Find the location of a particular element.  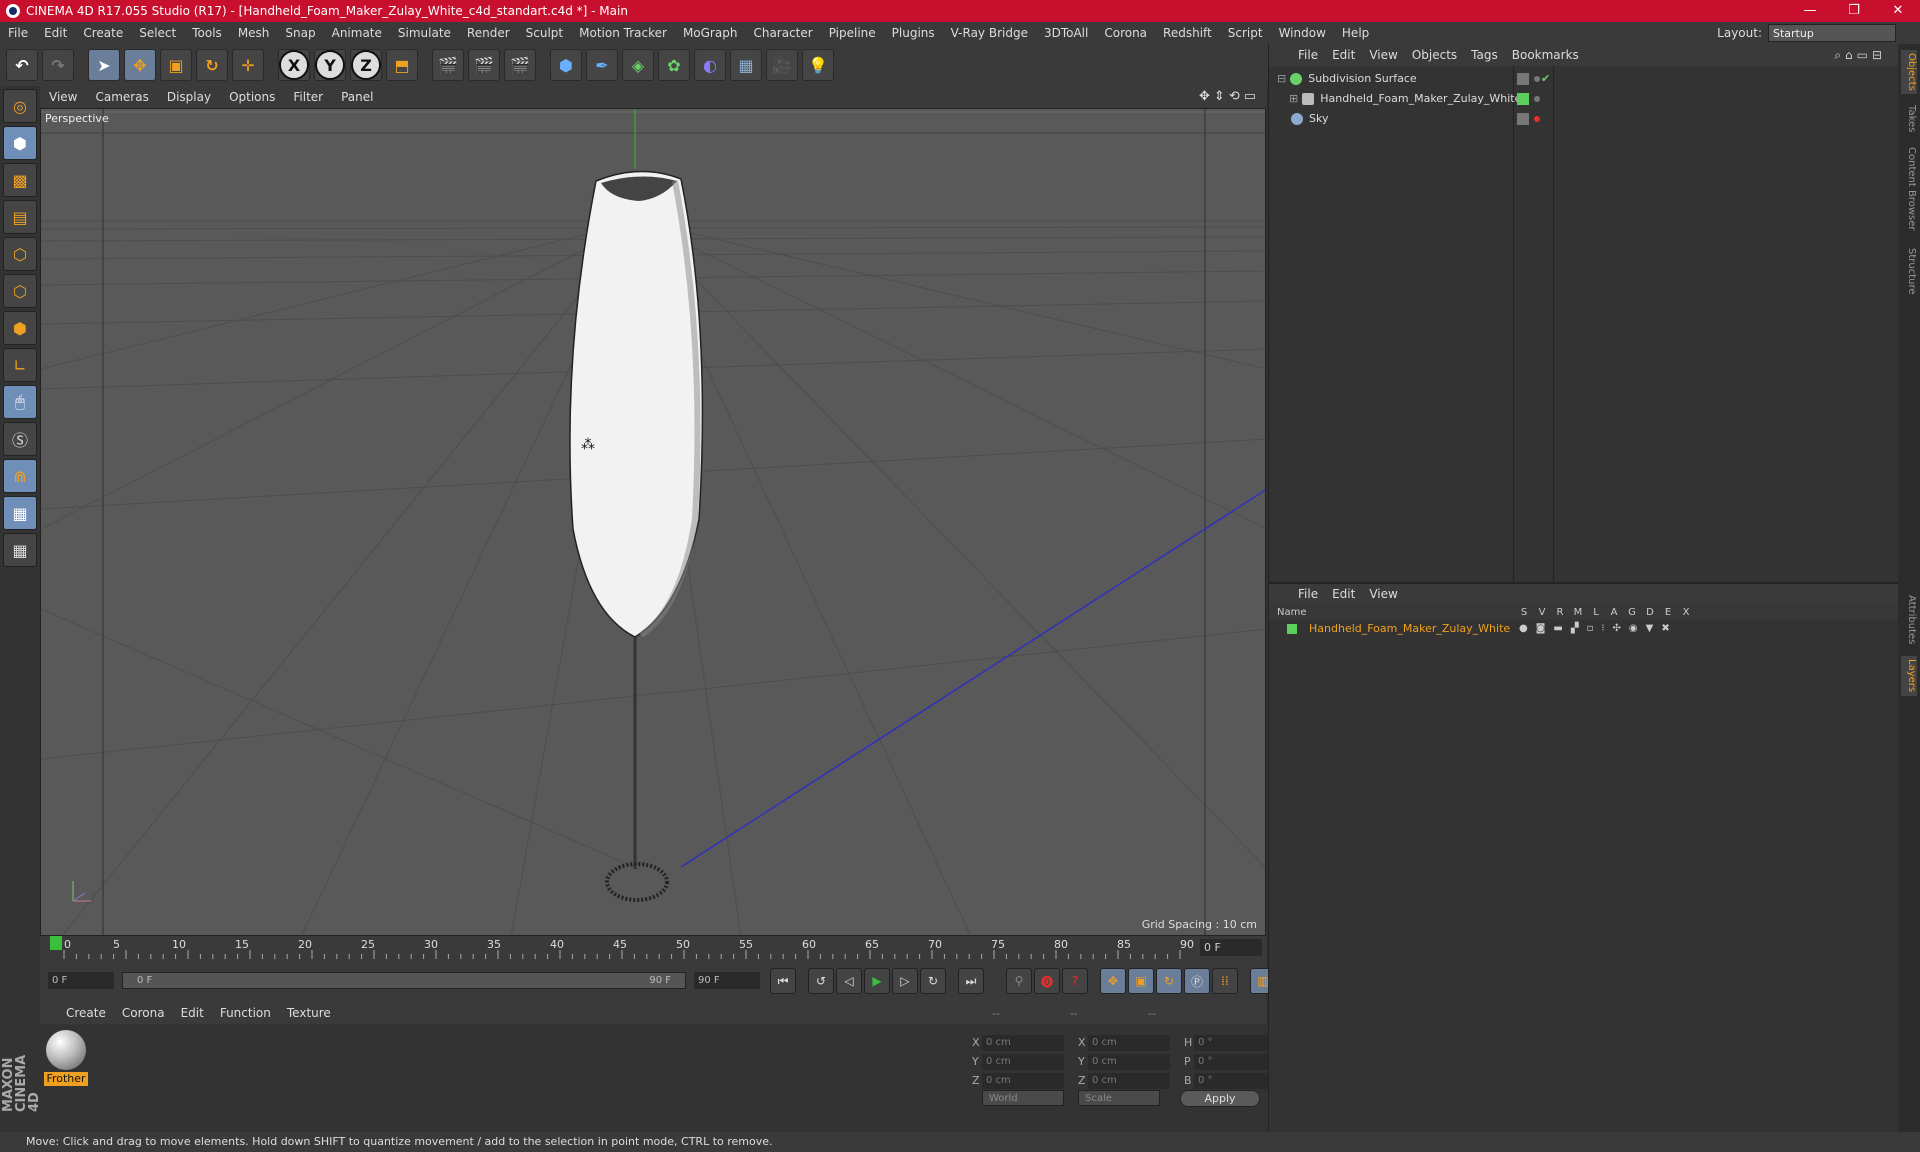

rotation-key-button: ↻ is located at coordinates (1169, 981).